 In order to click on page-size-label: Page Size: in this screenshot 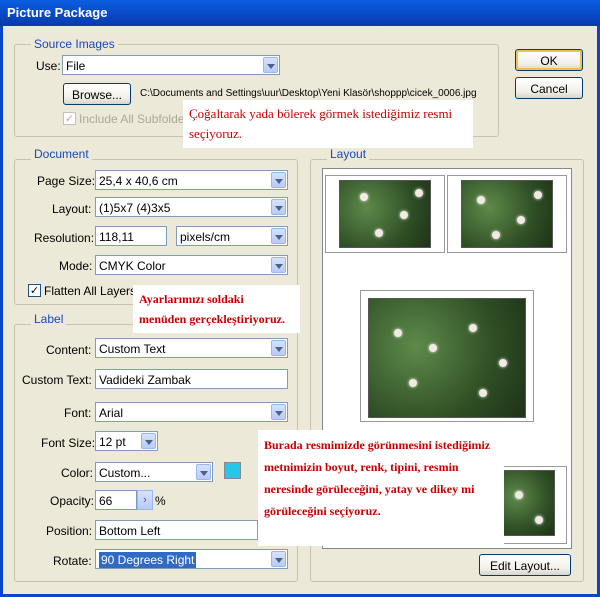, I will do `click(66, 181)`.